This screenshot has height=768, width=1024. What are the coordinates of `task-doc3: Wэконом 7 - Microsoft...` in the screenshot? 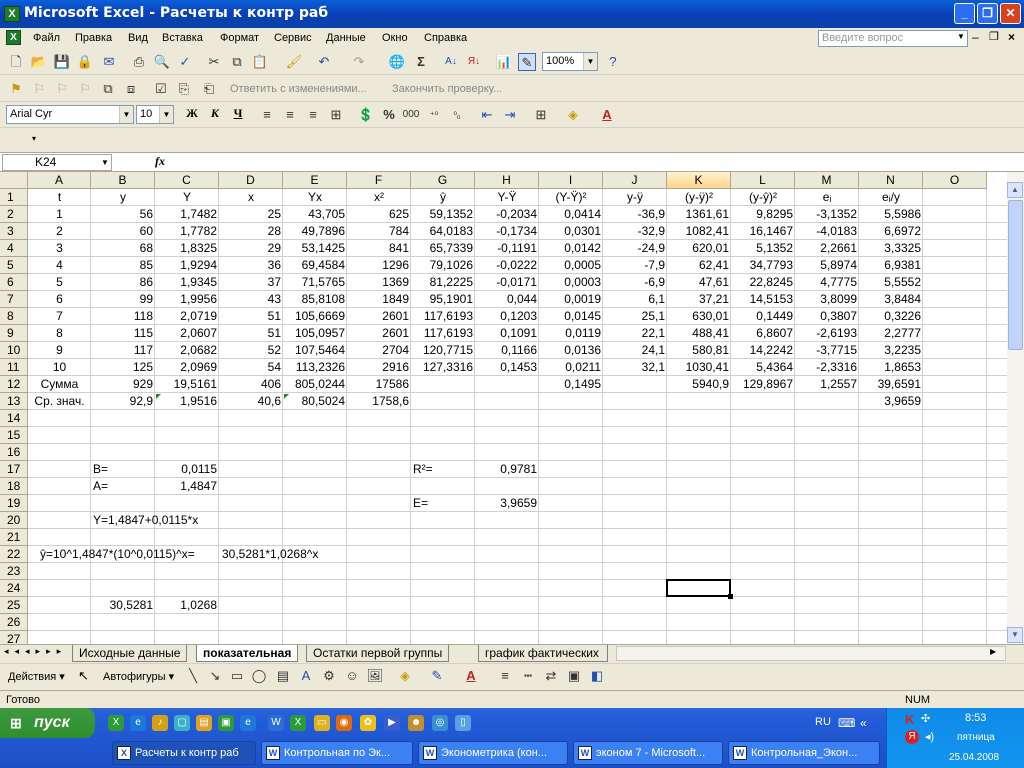 It's located at (648, 753).